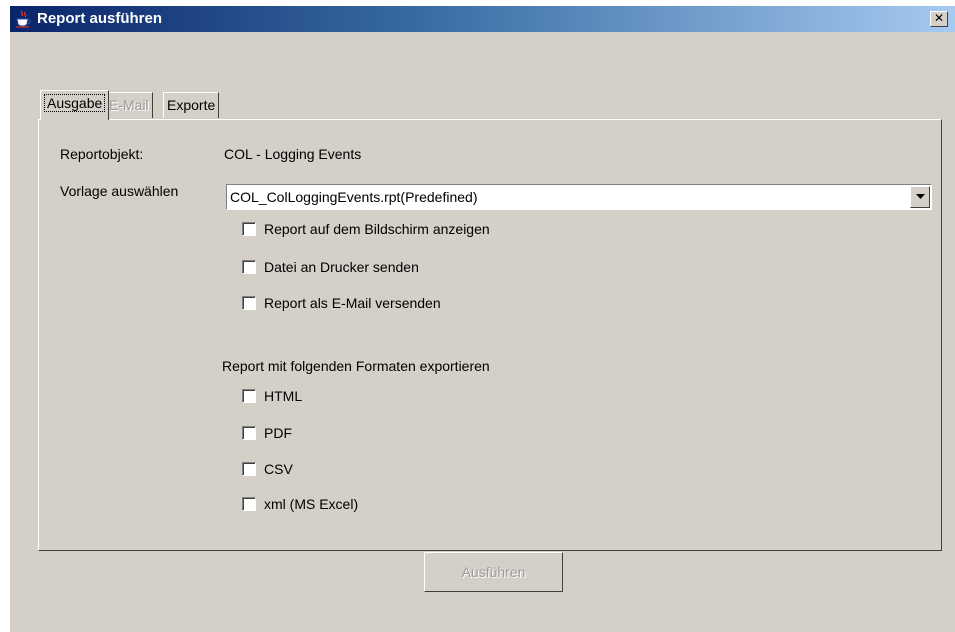 Image resolution: width=955 pixels, height=632 pixels. What do you see at coordinates (249, 469) in the screenshot?
I see `export-csv-checkbox` at bounding box center [249, 469].